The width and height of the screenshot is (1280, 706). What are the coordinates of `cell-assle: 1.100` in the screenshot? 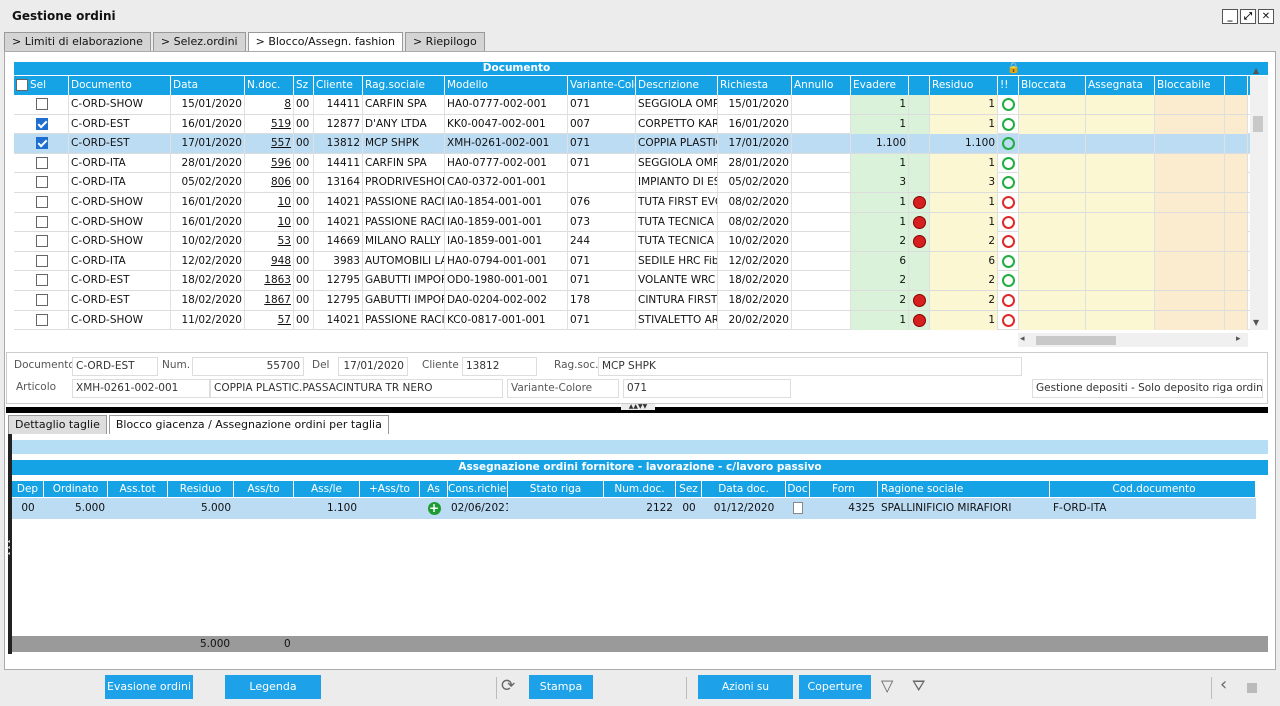 It's located at (327, 508).